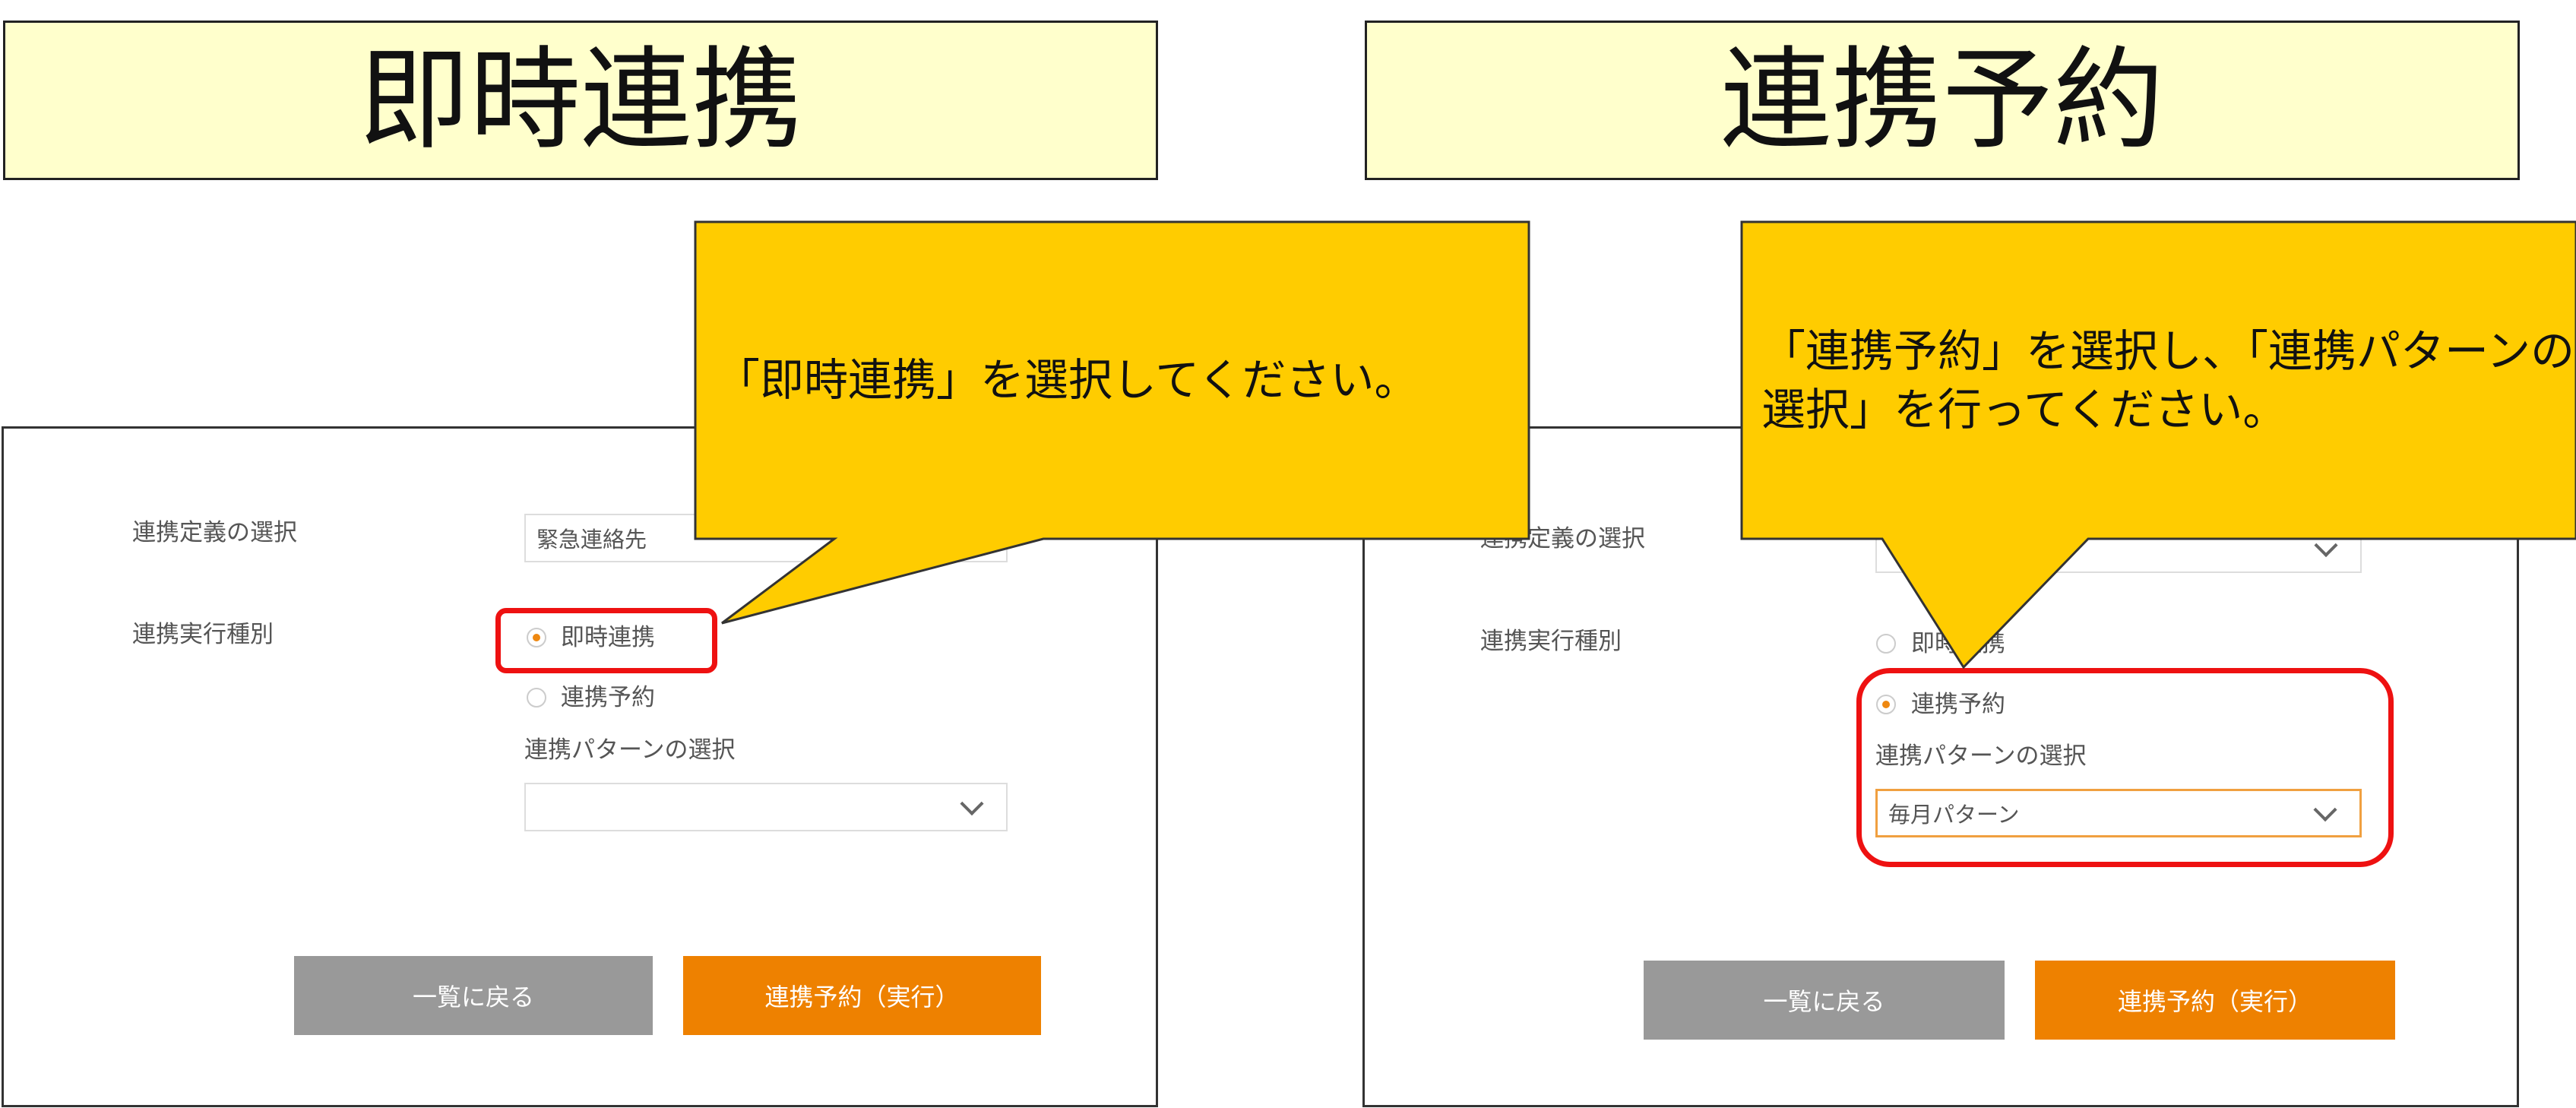 Image resolution: width=2576 pixels, height=1108 pixels. What do you see at coordinates (1067, 380) in the screenshot?
I see `left-callout-text: 「即時連携」を選択してください。` at bounding box center [1067, 380].